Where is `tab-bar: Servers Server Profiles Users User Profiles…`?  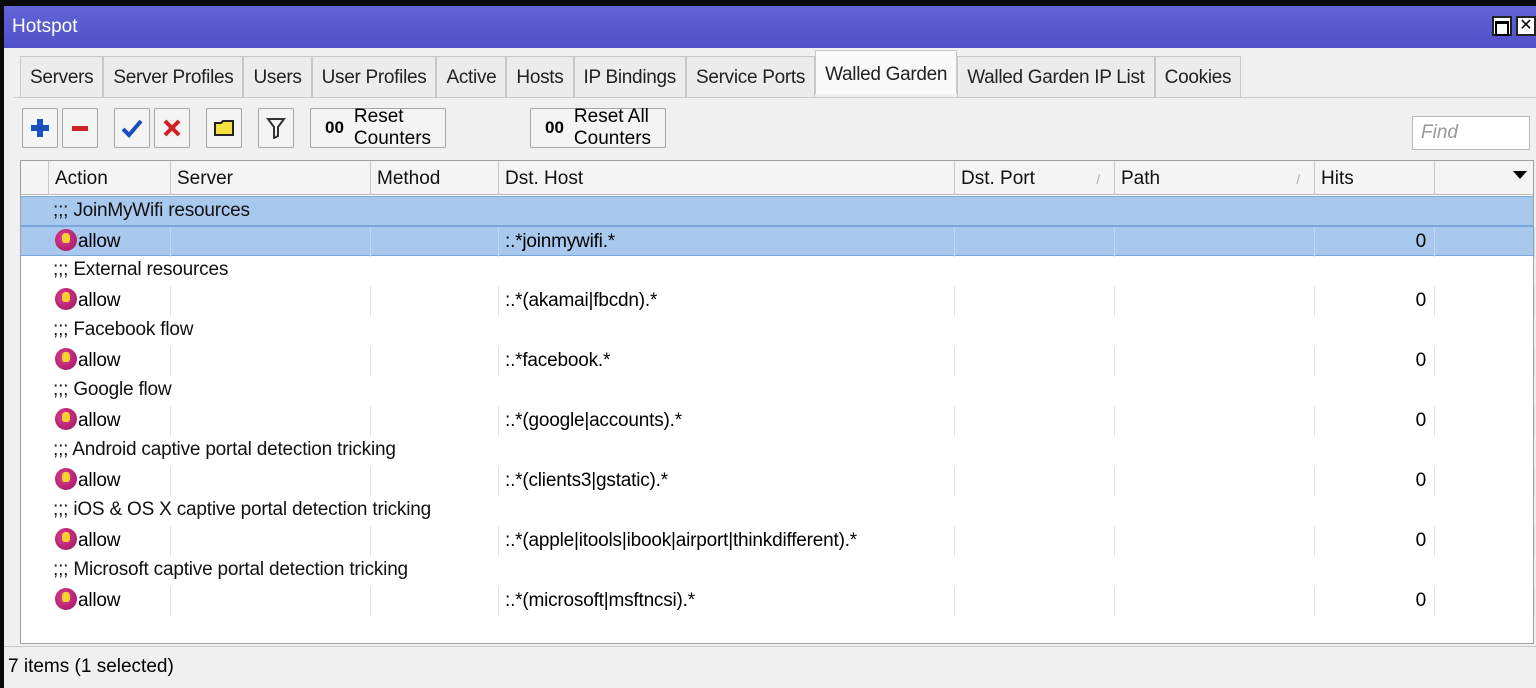
tab-bar: Servers Server Profiles Users User Profiles… is located at coordinates (631, 74).